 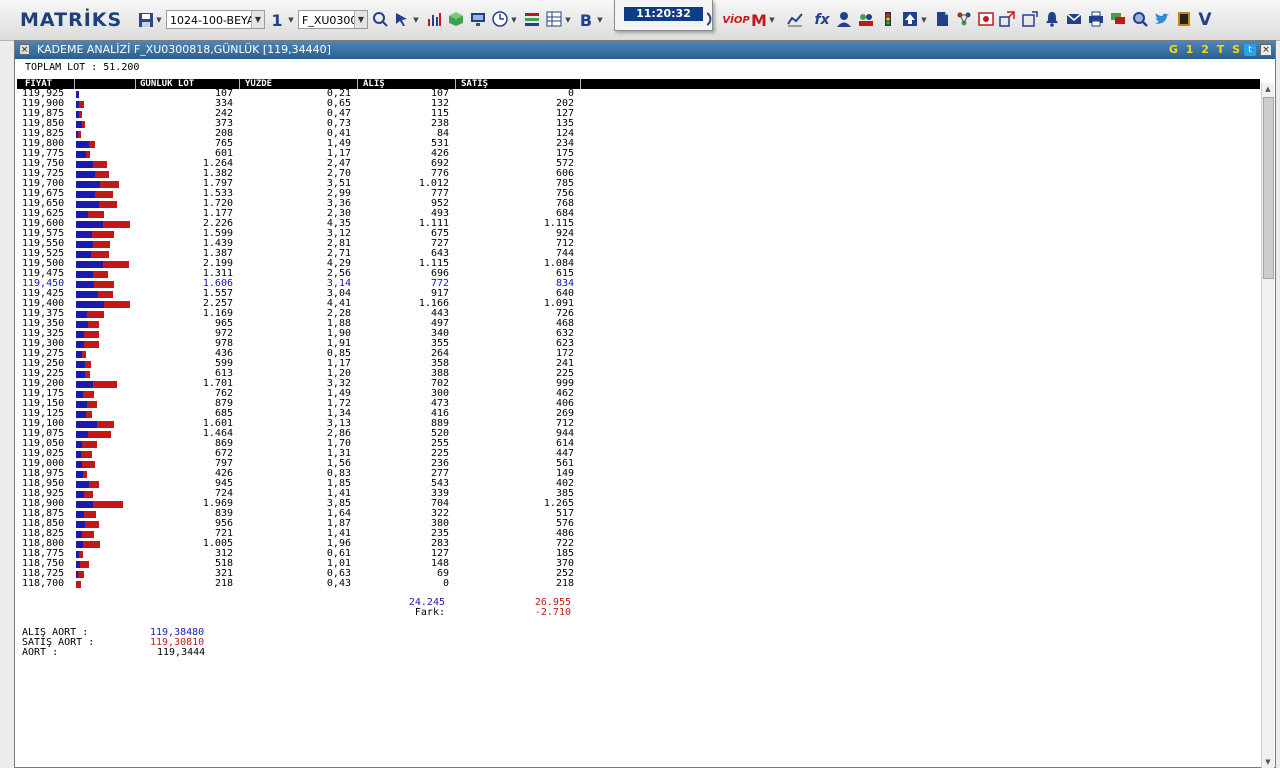 What do you see at coordinates (307, 334) in the screenshot?
I see `table-row: 119,325 972 1,90 340 632` at bounding box center [307, 334].